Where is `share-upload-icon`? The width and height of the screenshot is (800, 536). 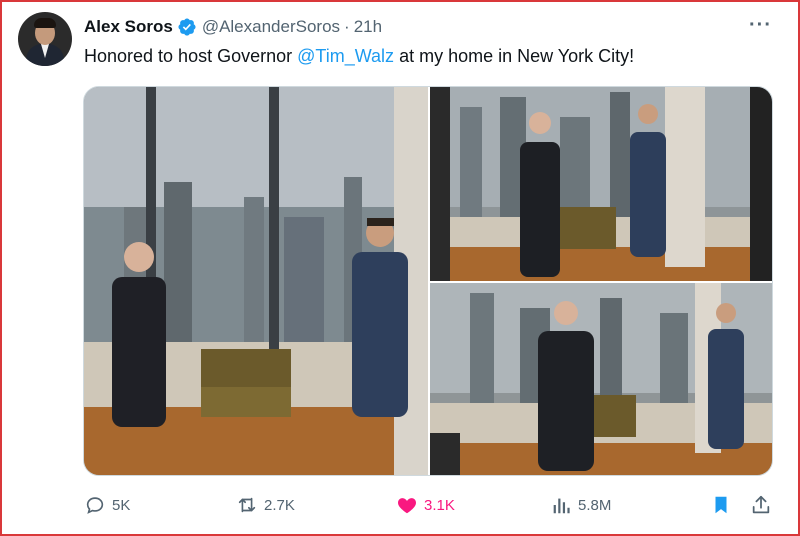
share-upload-icon is located at coordinates (761, 504).